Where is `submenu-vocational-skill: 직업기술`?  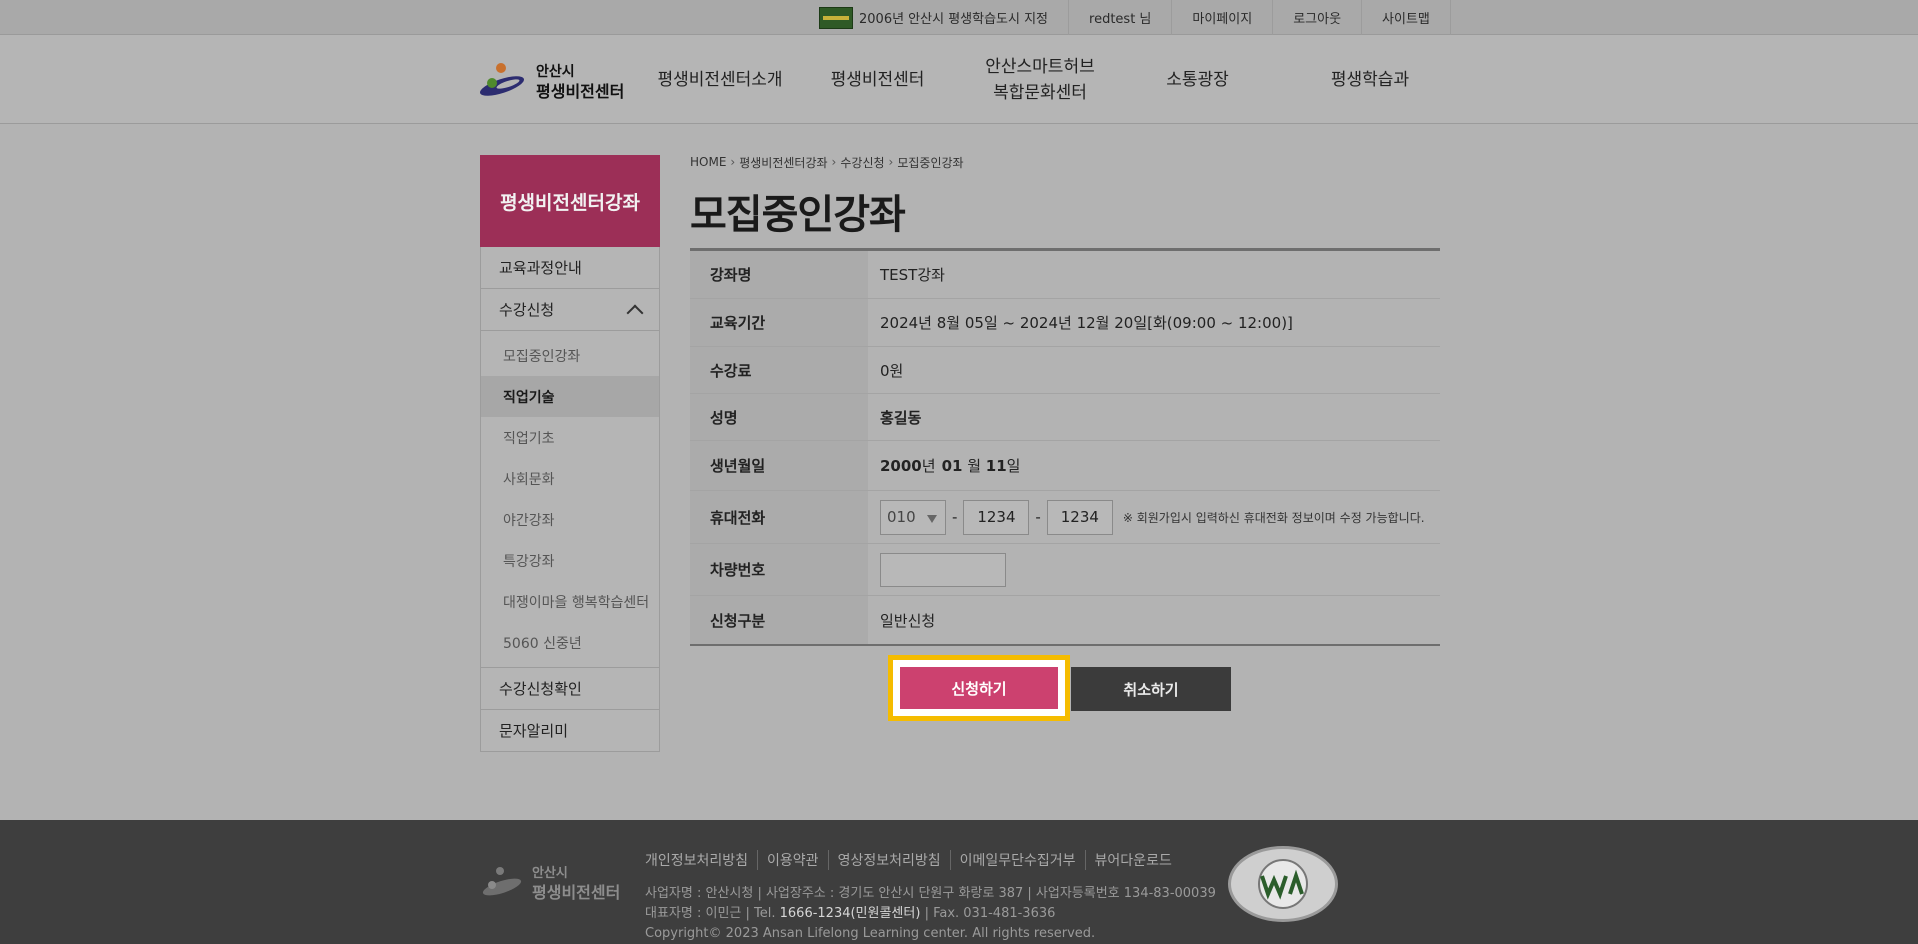
submenu-vocational-skill: 직업기술 is located at coordinates (570, 396).